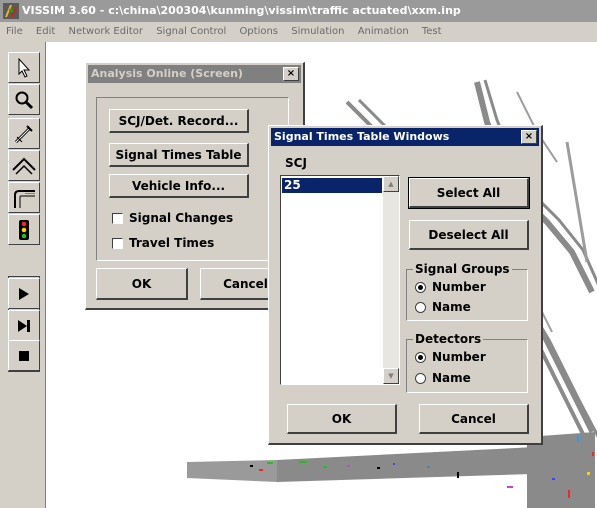 The width and height of the screenshot is (597, 508). I want to click on edit-link-icon, so click(23, 133).